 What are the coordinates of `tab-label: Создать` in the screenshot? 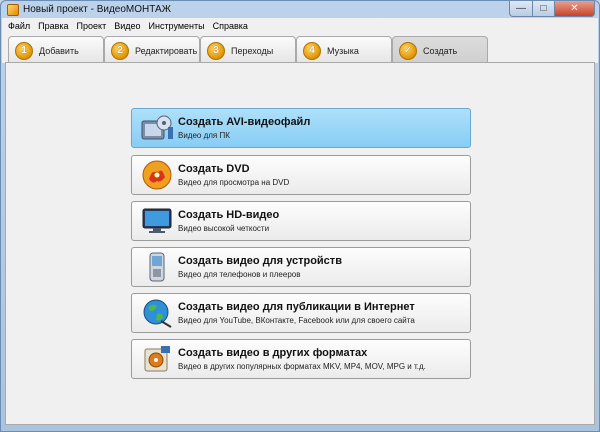 It's located at (440, 50).